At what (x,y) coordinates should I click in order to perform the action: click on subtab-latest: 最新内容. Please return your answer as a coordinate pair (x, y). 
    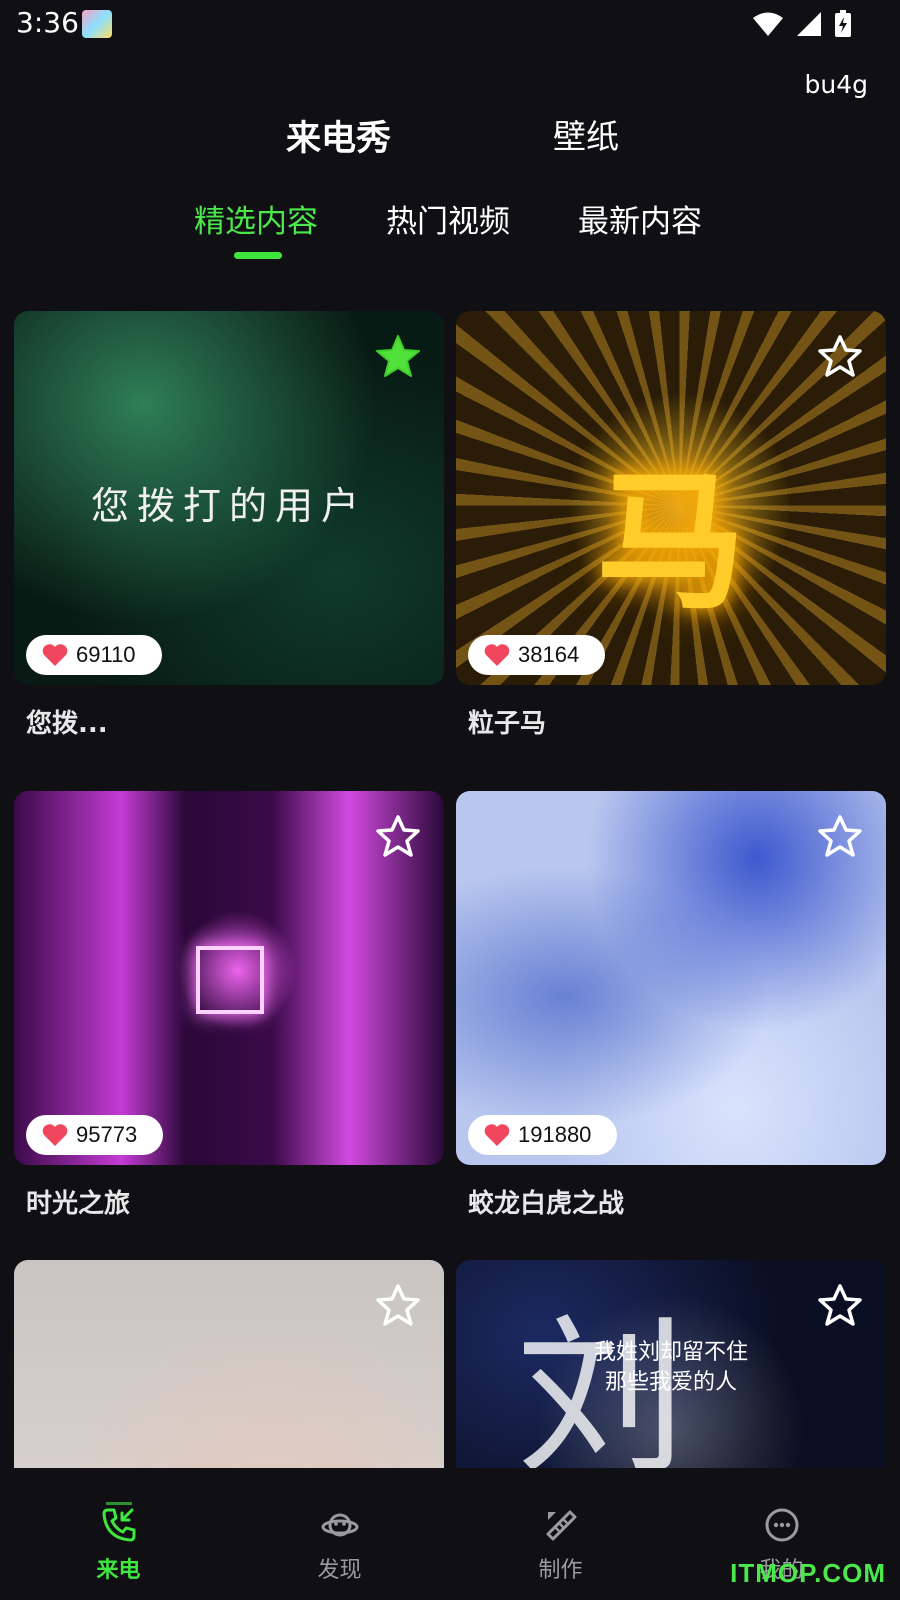
    Looking at the image, I should click on (640, 218).